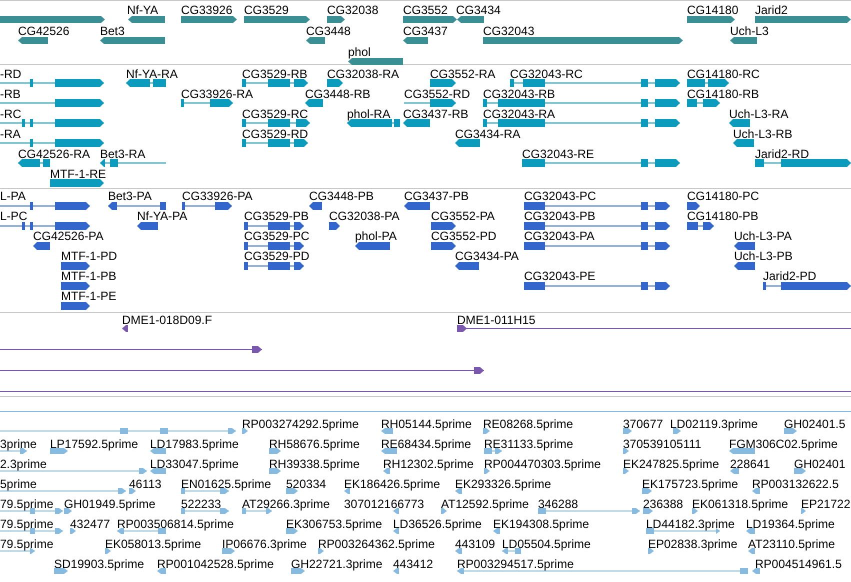 The image size is (851, 582). Describe the element at coordinates (508, 31) in the screenshot. I see `feature-label: CG32043` at that location.